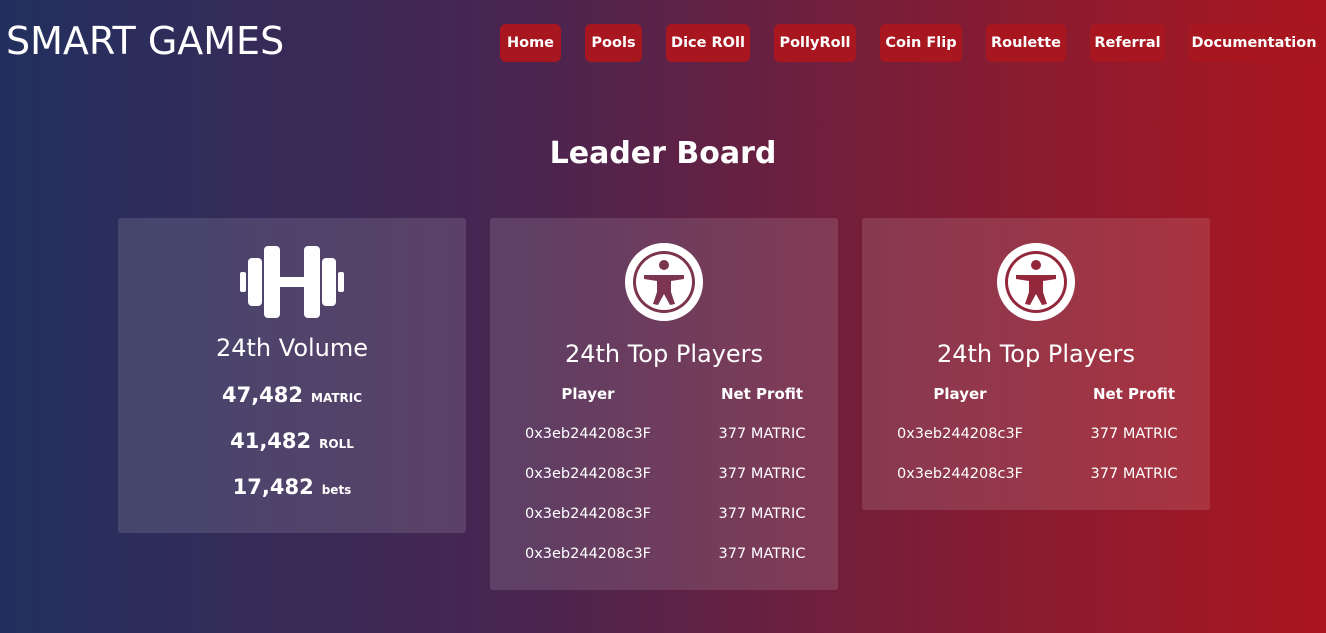 Image resolution: width=1326 pixels, height=633 pixels. I want to click on stat-unit: bets, so click(336, 490).